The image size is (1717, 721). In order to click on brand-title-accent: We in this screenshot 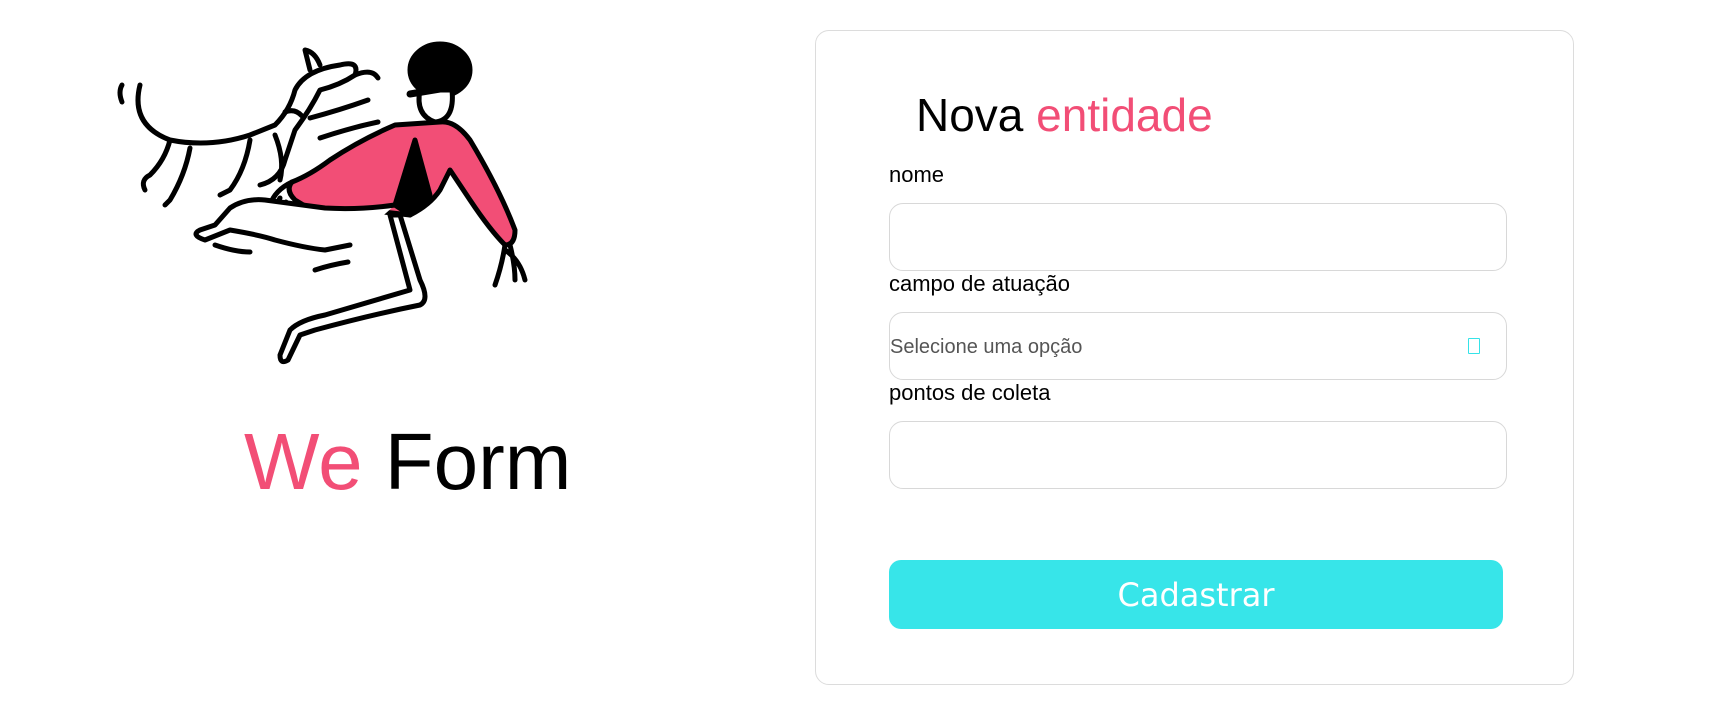, I will do `click(303, 461)`.